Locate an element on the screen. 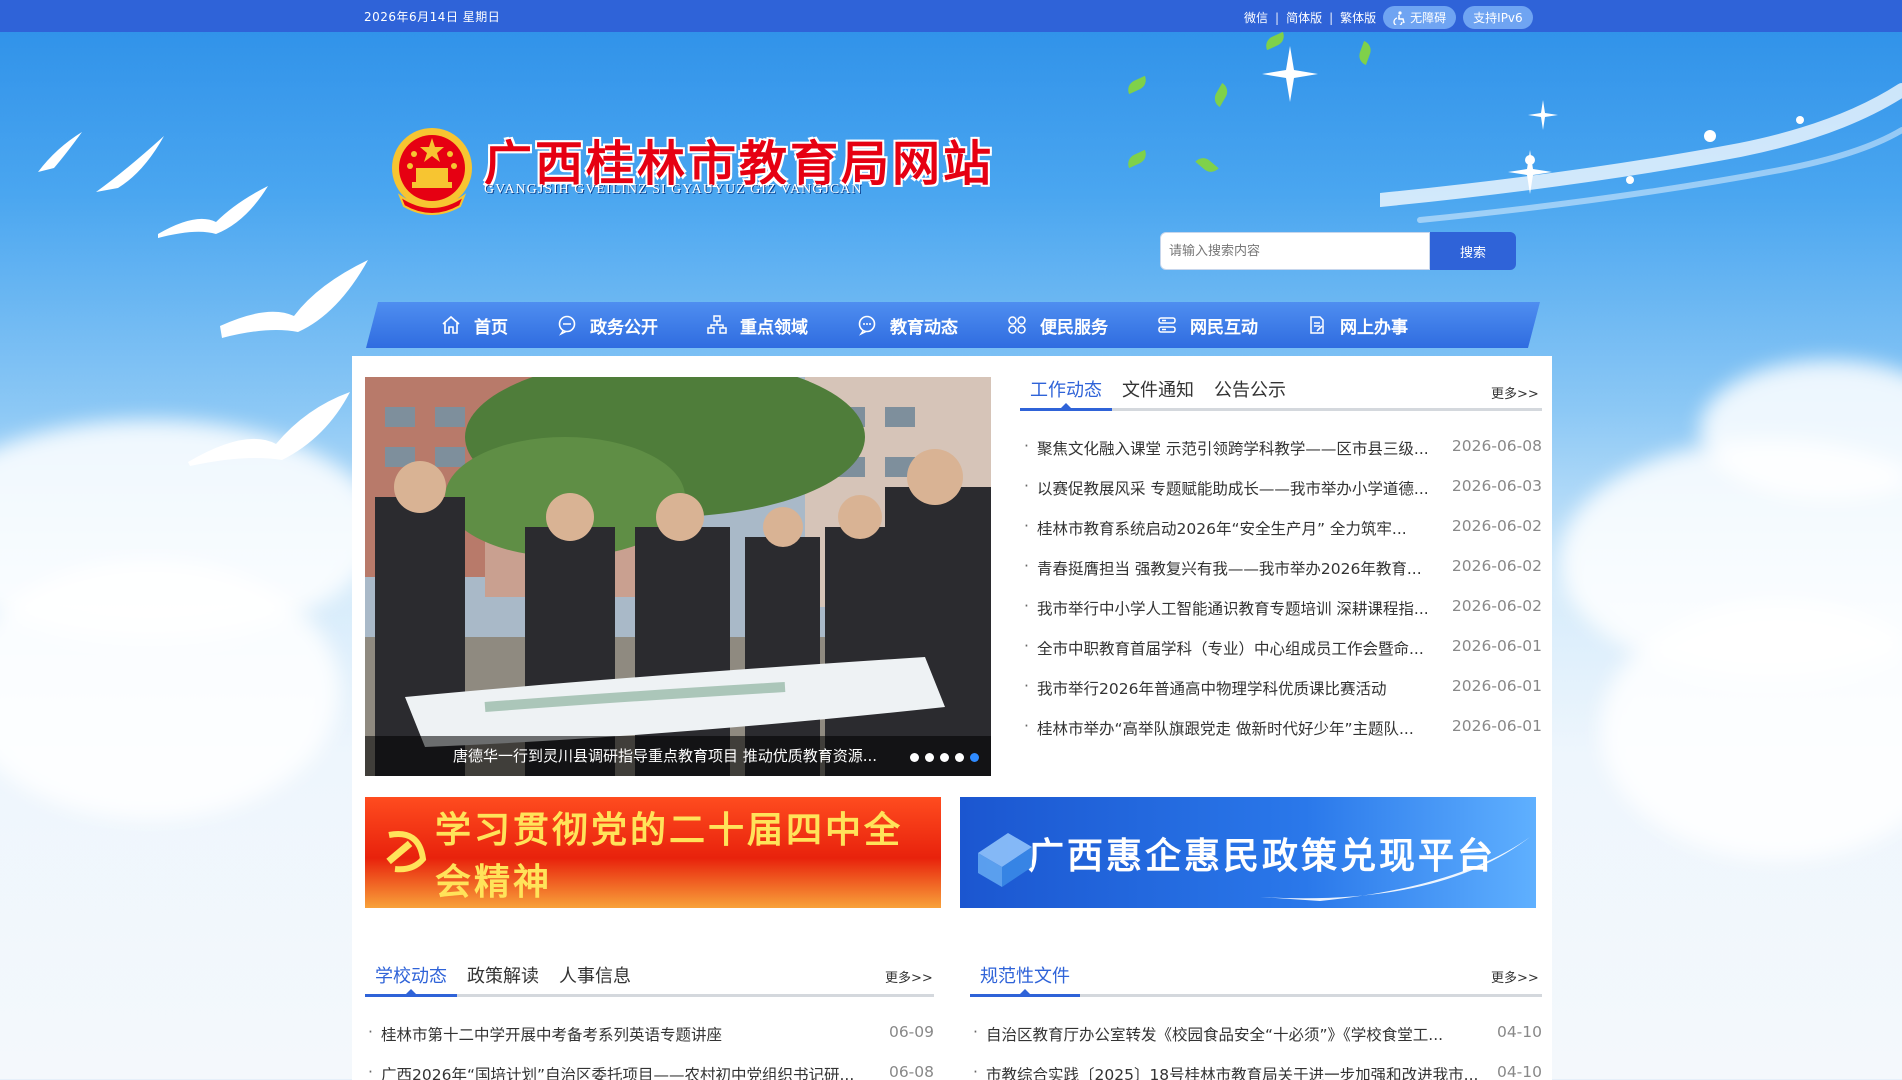  news-title: 我市举行2026年普通高中物理学科优质课比赛活动 is located at coordinates (1205, 688).